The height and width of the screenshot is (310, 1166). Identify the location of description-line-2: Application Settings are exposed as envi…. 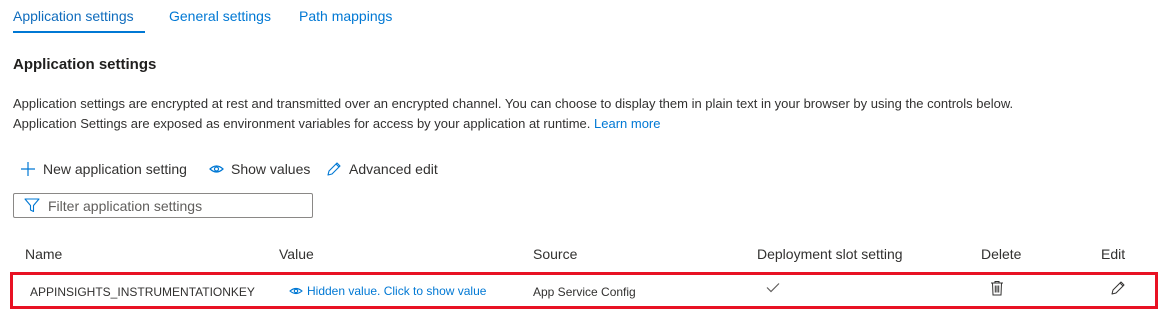
(588, 124).